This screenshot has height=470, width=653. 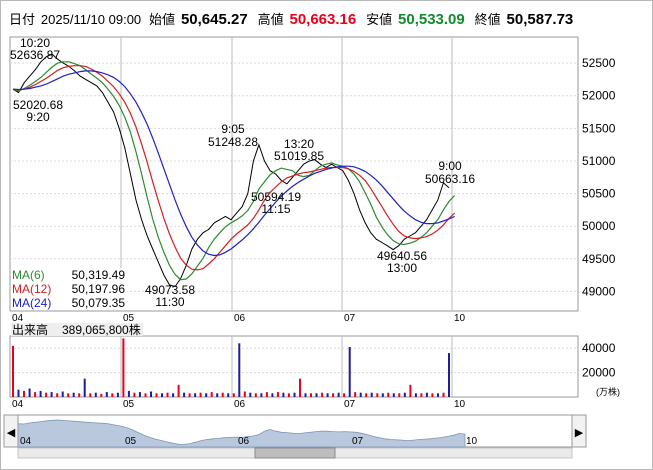 I want to click on price-y-tick-label: 49500, so click(x=599, y=259).